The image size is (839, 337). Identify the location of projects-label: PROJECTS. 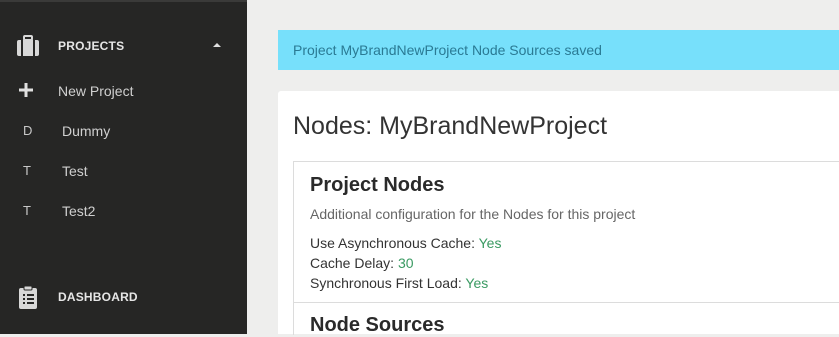
(91, 46).